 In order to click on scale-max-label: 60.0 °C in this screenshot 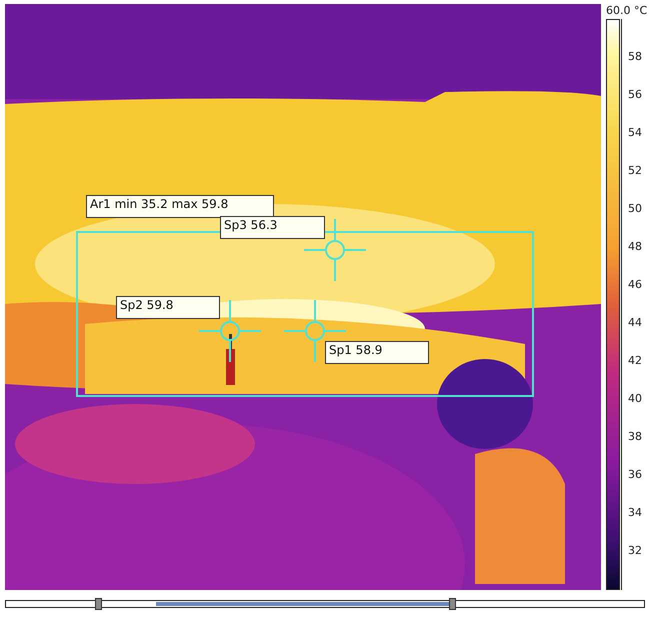, I will do `click(627, 11)`.